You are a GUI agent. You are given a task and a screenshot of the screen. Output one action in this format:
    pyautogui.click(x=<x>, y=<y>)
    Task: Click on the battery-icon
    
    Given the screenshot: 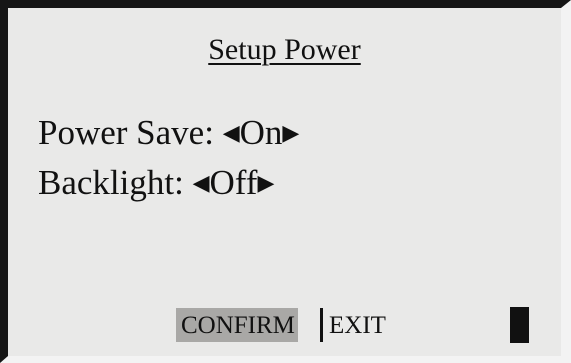 What is the action you would take?
    pyautogui.click(x=519, y=325)
    